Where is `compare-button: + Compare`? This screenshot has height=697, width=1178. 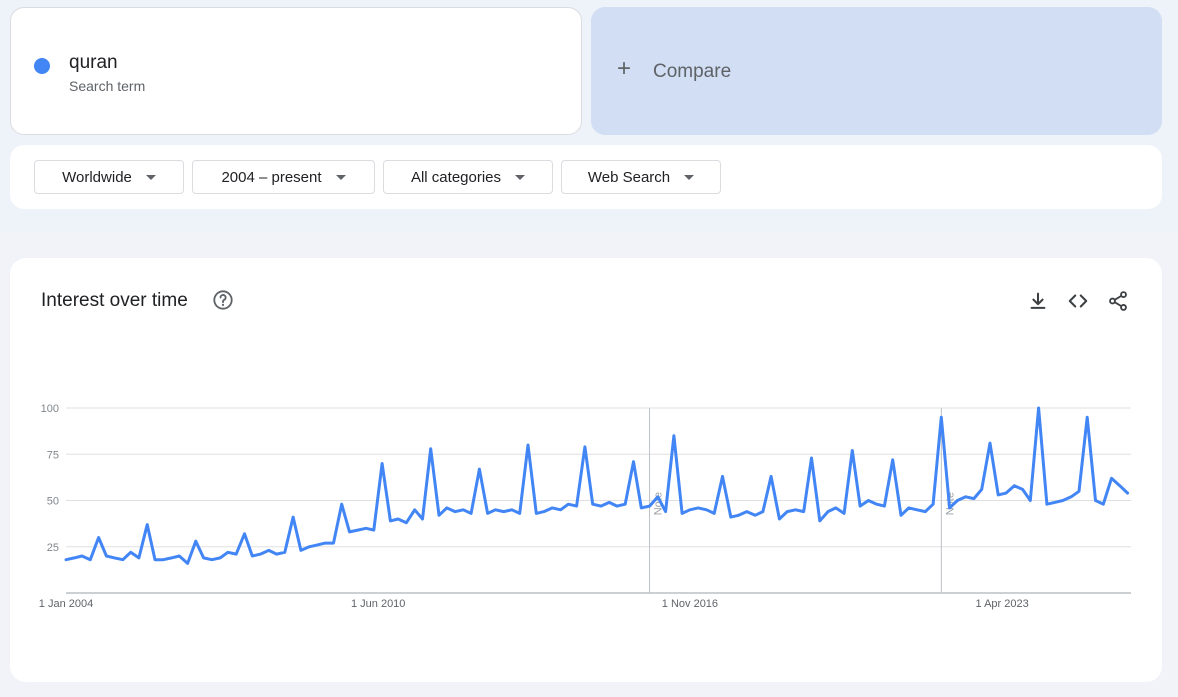 compare-button: + Compare is located at coordinates (876, 71).